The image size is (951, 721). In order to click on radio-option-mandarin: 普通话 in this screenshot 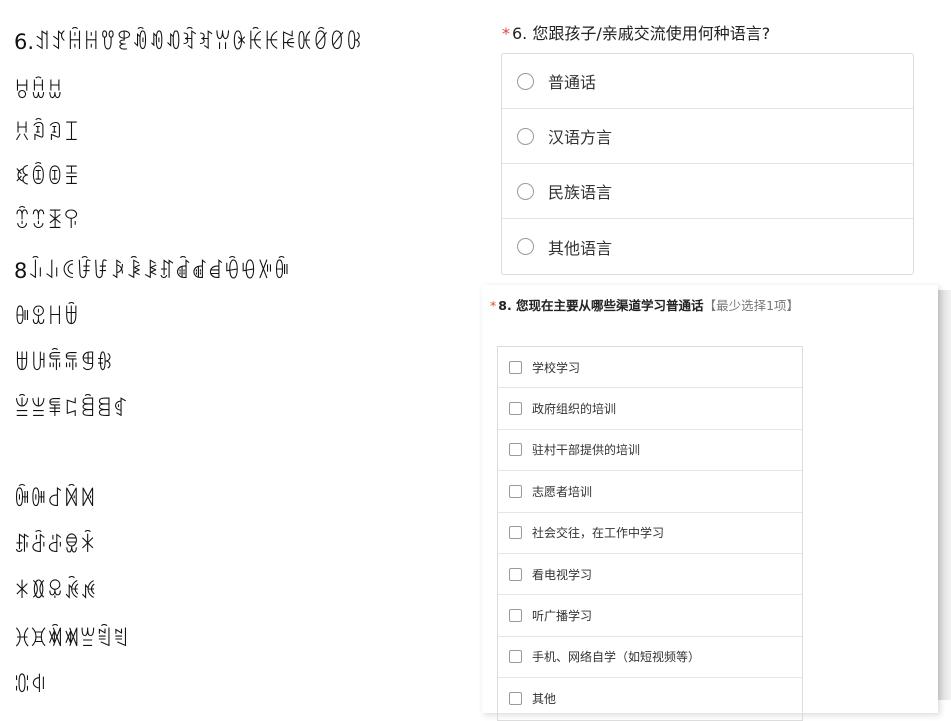, I will do `click(707, 81)`.